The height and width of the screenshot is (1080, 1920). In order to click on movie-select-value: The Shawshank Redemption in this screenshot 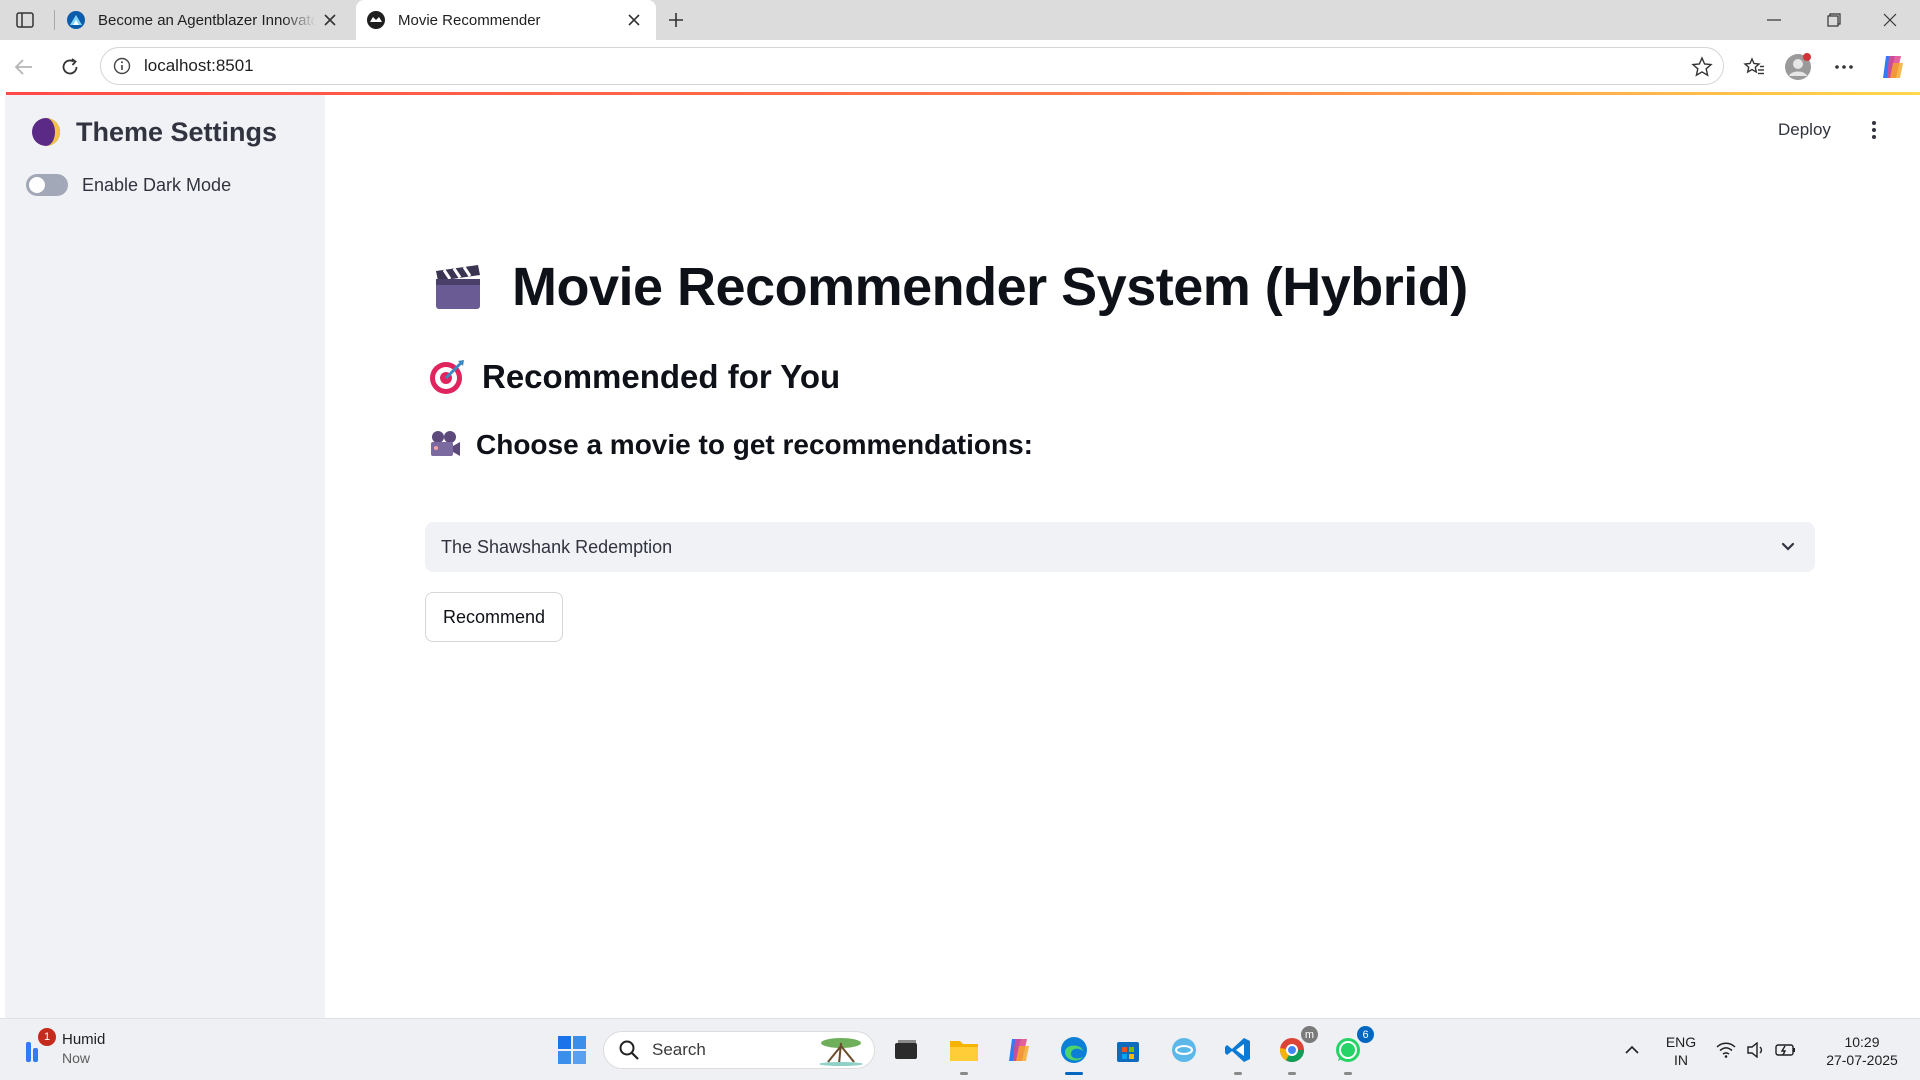, I will do `click(557, 546)`.